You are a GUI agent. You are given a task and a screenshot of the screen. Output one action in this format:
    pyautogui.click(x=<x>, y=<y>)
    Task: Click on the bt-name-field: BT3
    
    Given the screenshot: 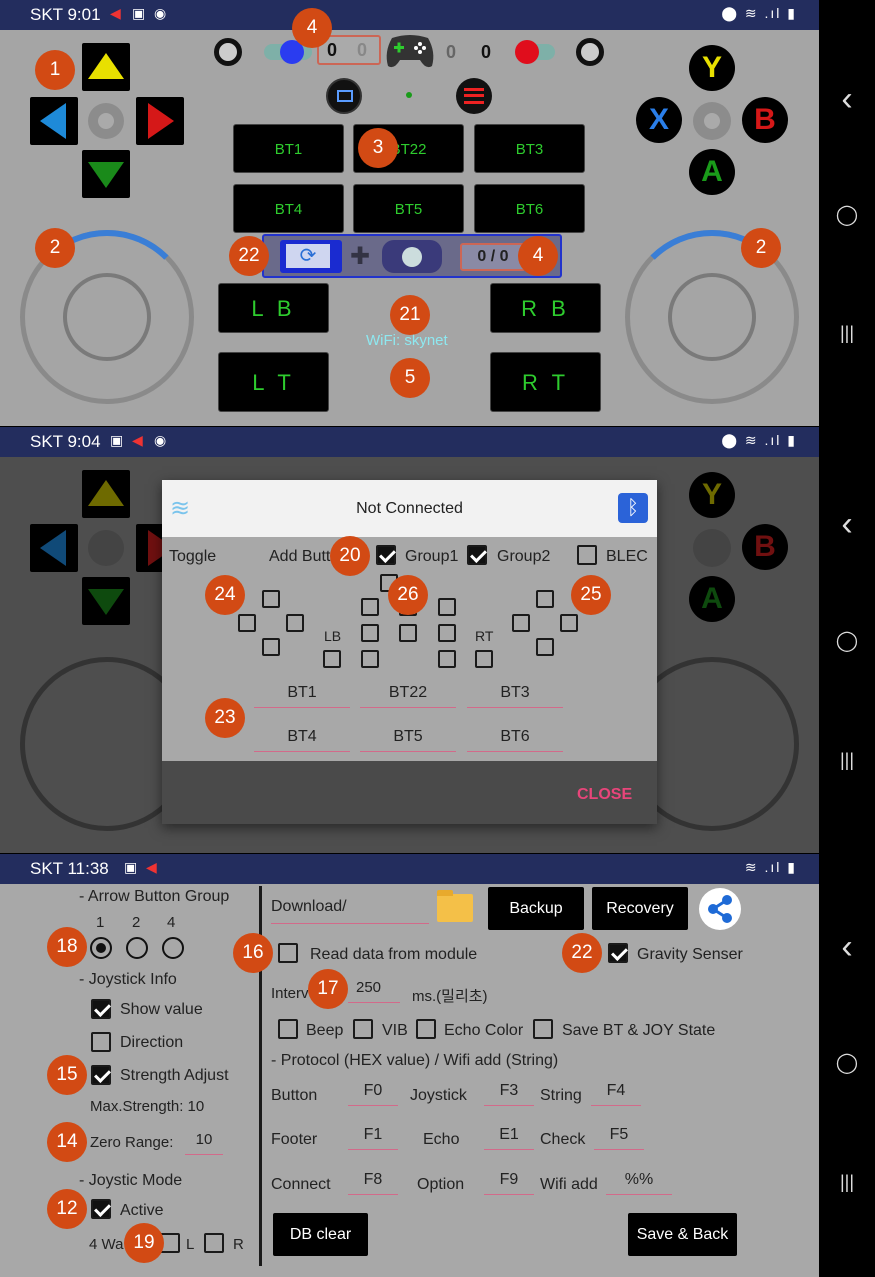 What is the action you would take?
    pyautogui.click(x=515, y=696)
    